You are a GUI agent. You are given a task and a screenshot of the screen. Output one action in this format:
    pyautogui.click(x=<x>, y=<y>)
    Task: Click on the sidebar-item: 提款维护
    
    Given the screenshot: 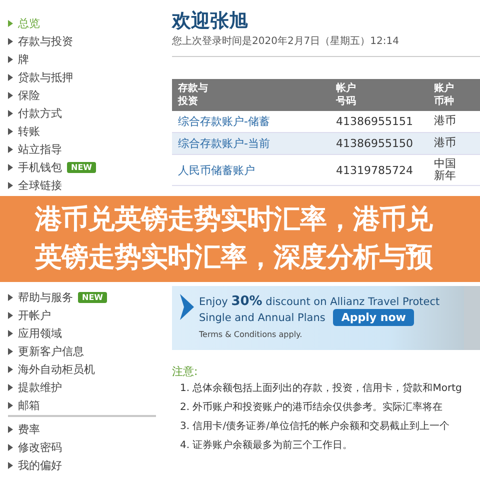 What is the action you would take?
    pyautogui.click(x=40, y=387)
    